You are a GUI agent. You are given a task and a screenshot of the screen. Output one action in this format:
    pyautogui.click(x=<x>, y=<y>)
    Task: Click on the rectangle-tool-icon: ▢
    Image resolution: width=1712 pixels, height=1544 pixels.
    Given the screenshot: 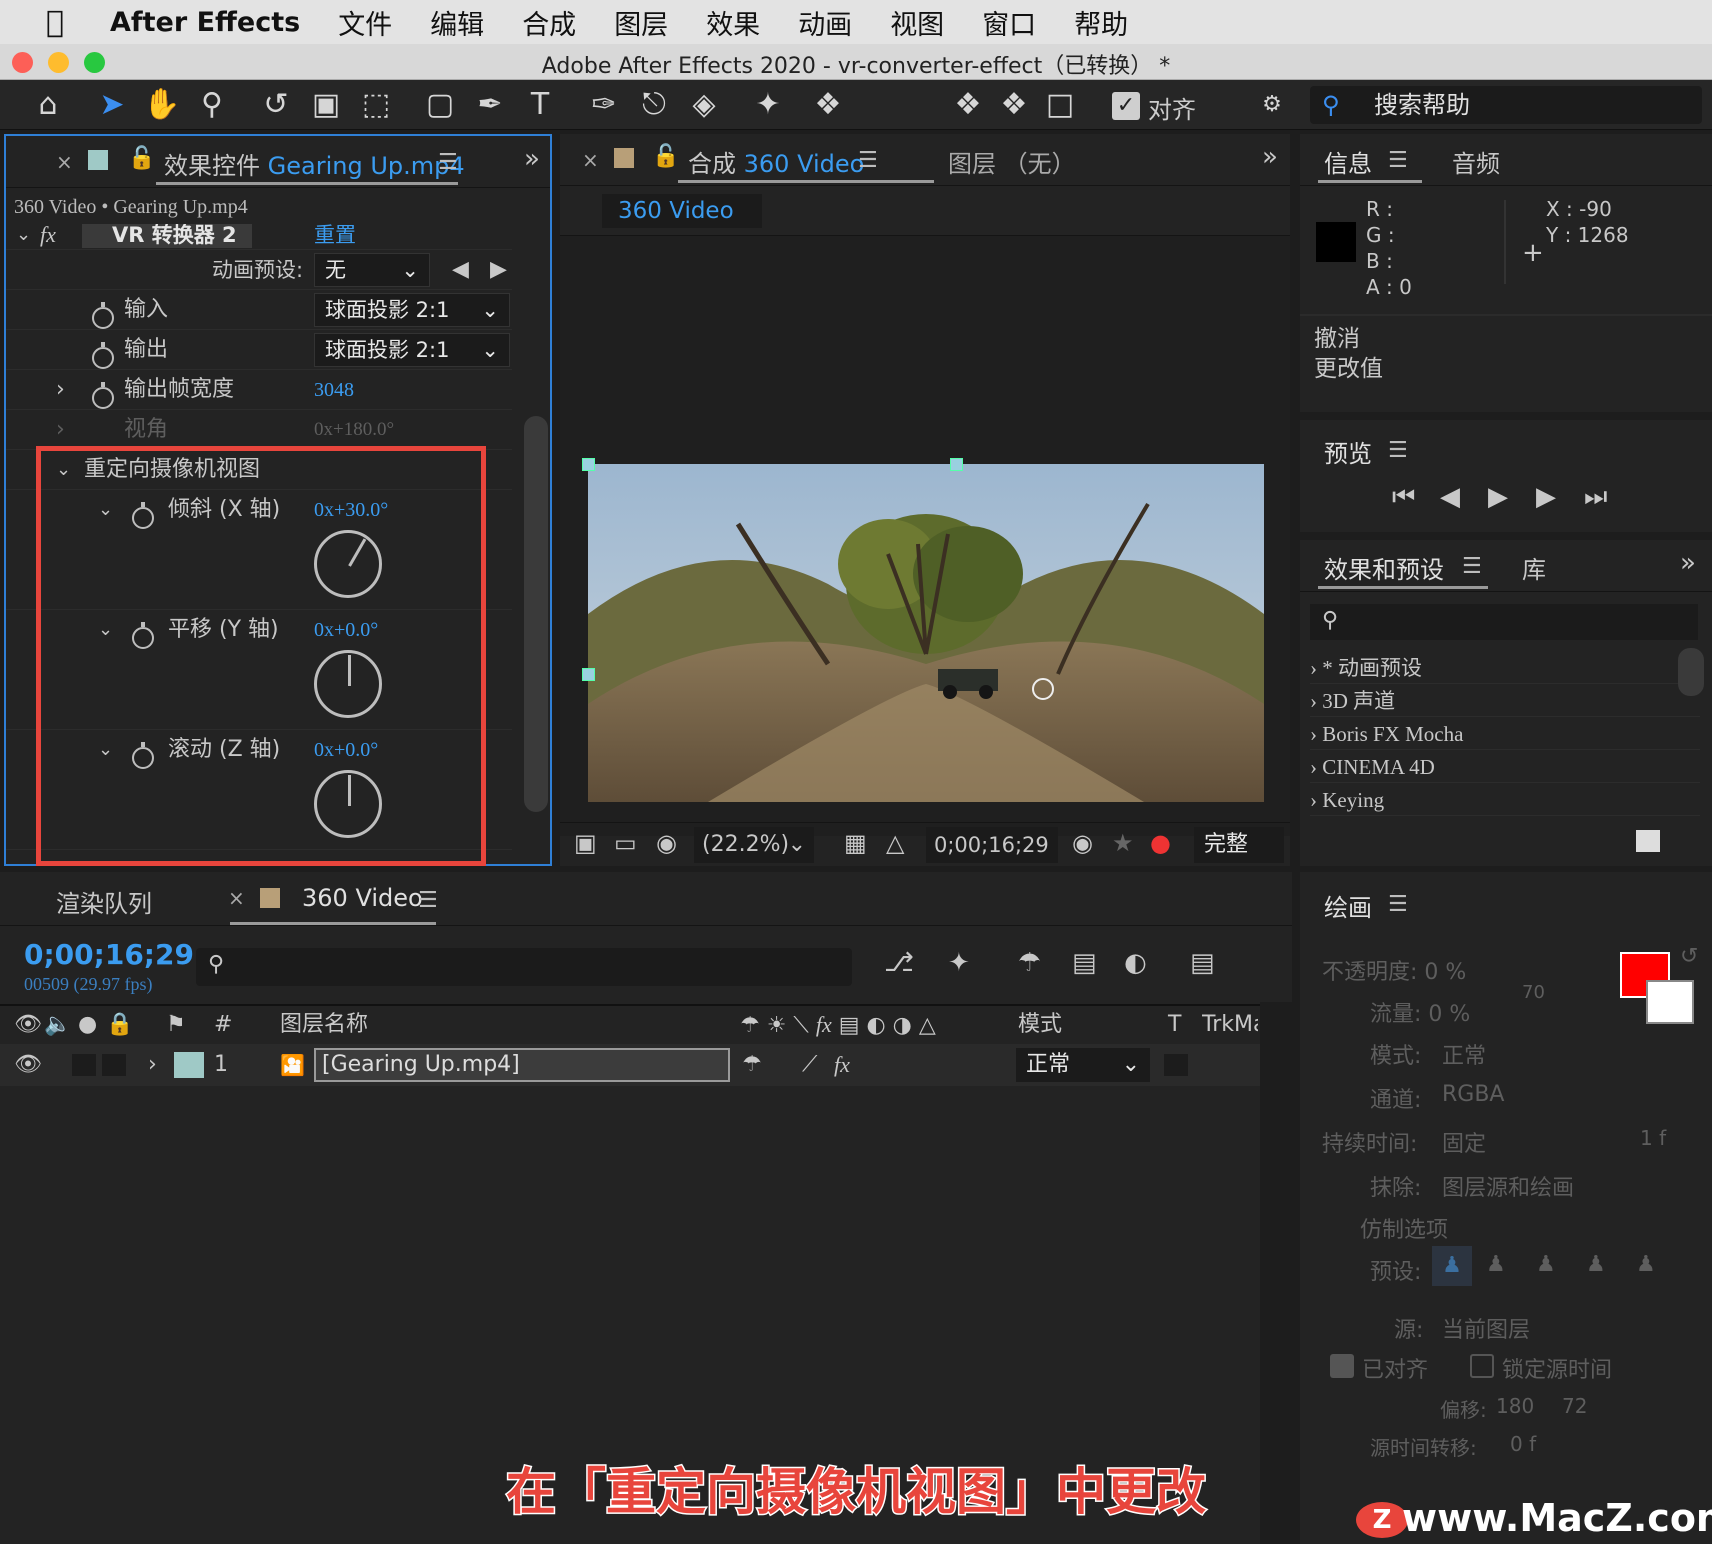 What is the action you would take?
    pyautogui.click(x=440, y=105)
    